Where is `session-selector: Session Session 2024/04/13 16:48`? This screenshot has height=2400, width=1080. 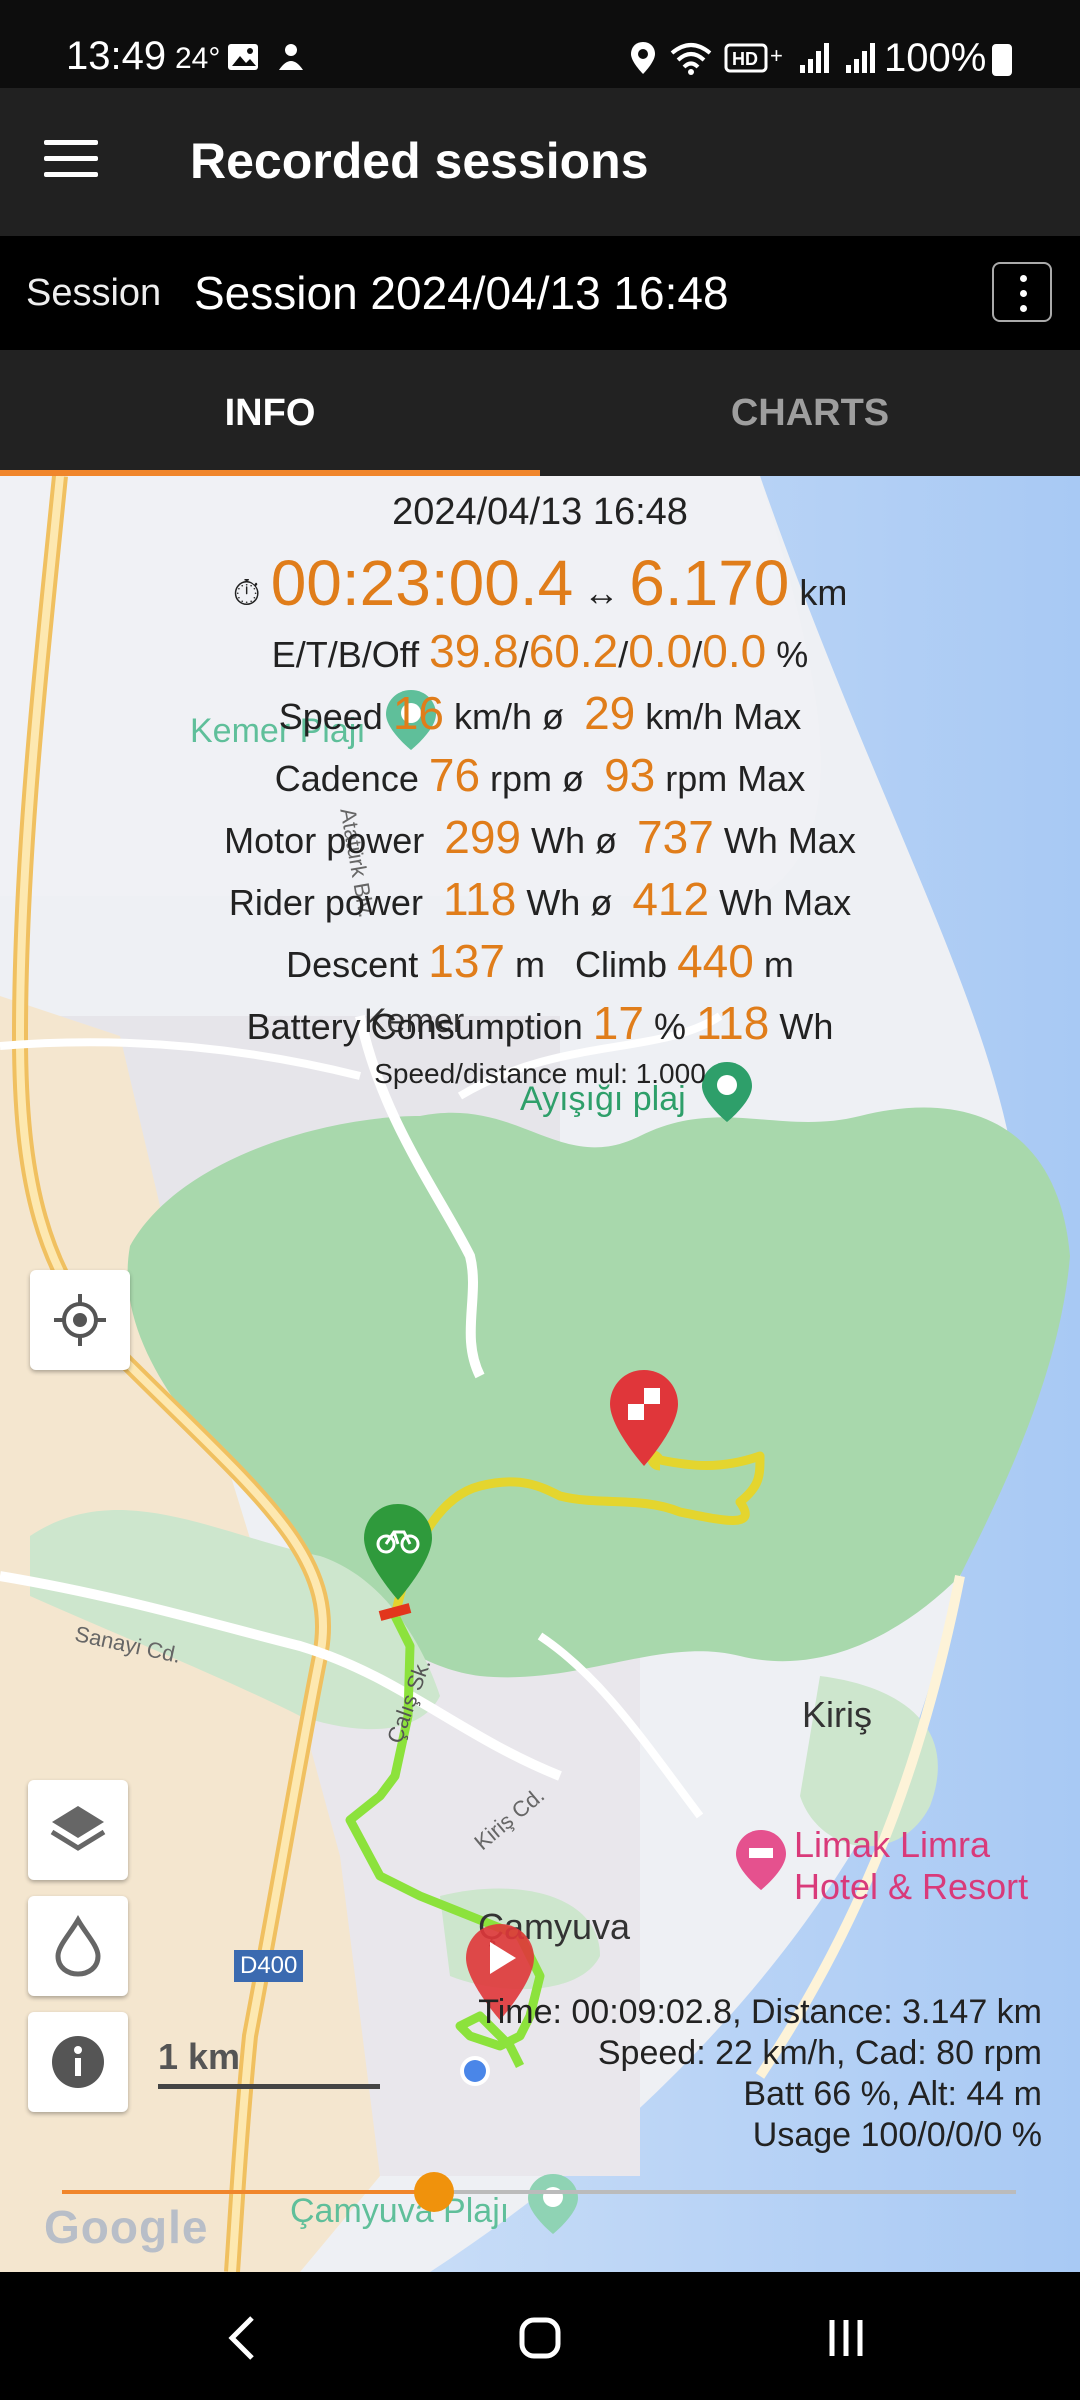
session-selector: Session Session 2024/04/13 16:48 is located at coordinates (540, 293).